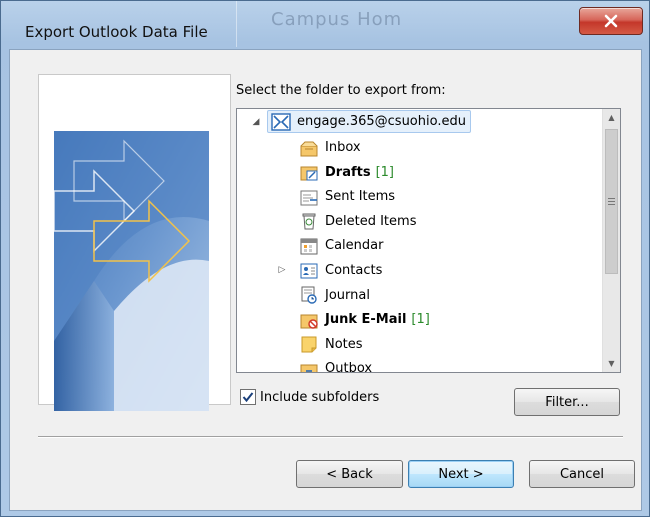 The height and width of the screenshot is (517, 650). What do you see at coordinates (309, 368) in the screenshot?
I see `outbox-icon` at bounding box center [309, 368].